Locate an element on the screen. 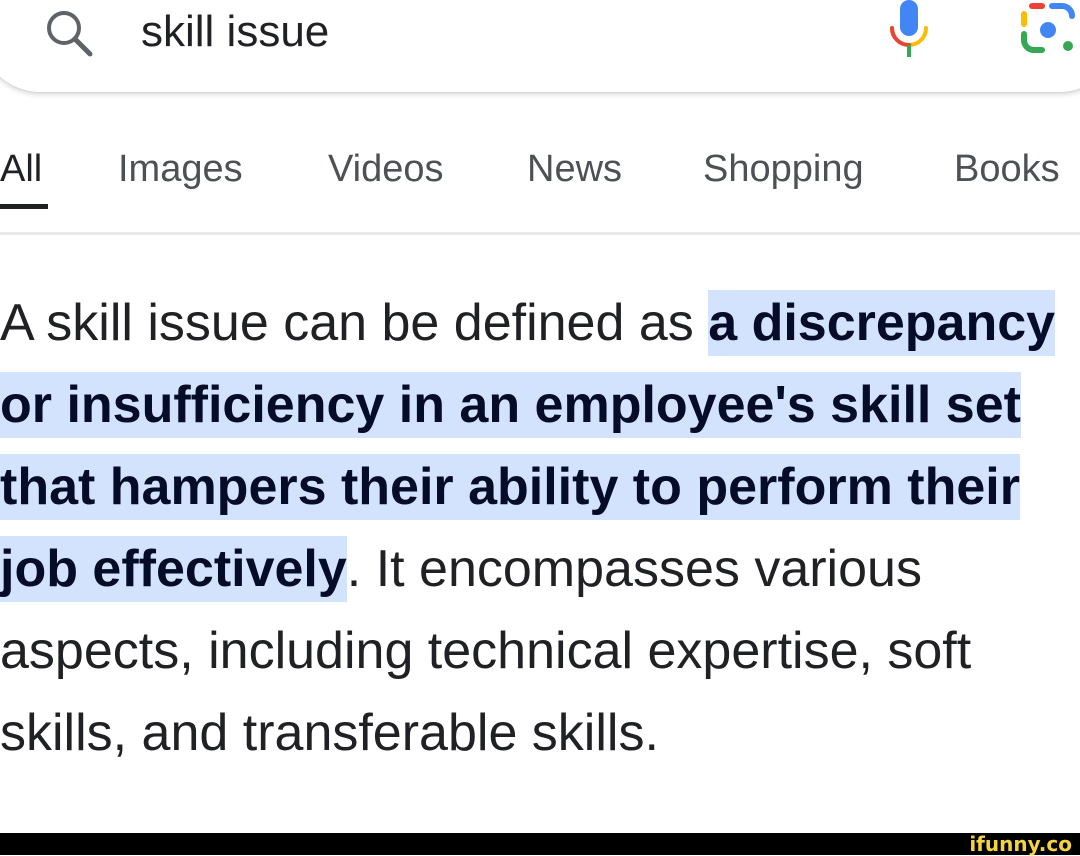  active-tab-indicator is located at coordinates (24, 206).